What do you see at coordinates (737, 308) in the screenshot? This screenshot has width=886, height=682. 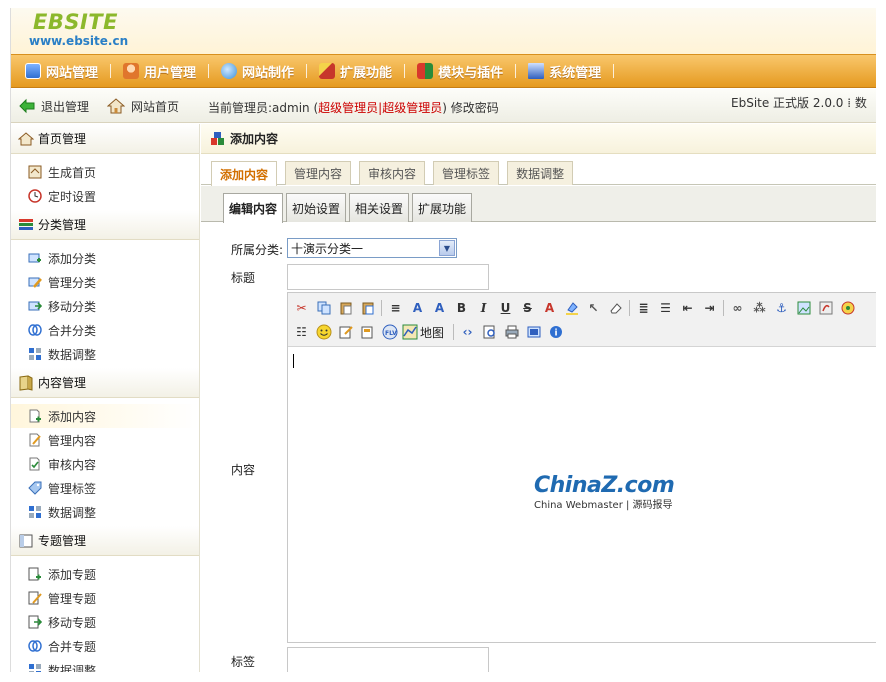 I see `link-icon: ∞` at bounding box center [737, 308].